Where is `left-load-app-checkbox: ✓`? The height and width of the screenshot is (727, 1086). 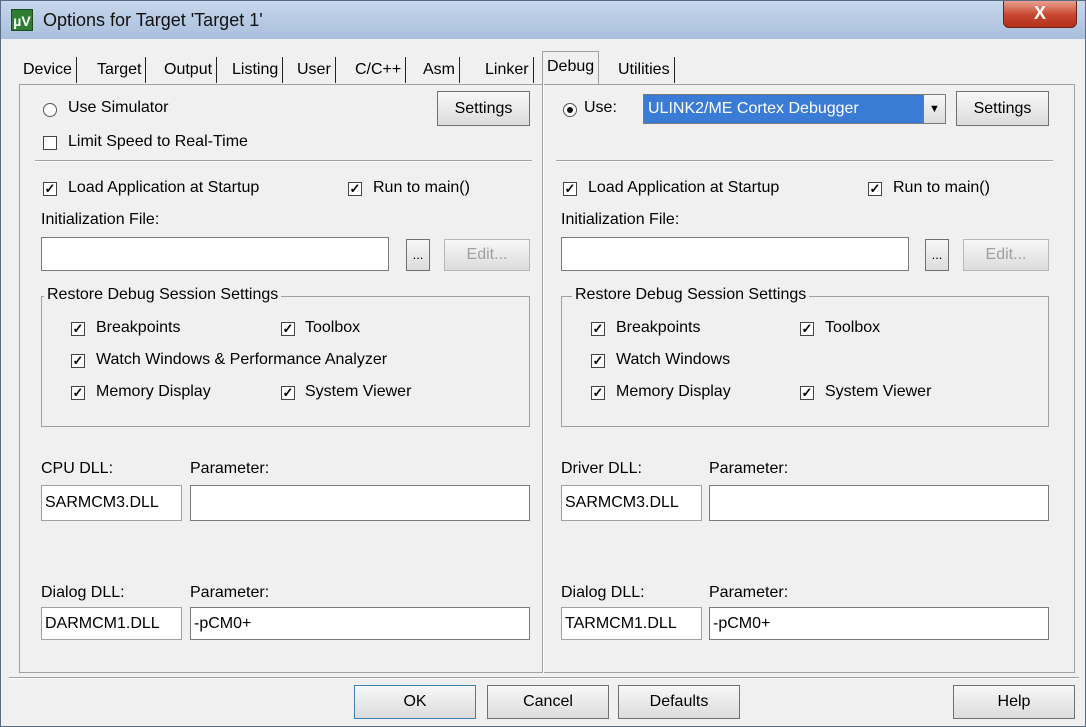 left-load-app-checkbox: ✓ is located at coordinates (50, 189).